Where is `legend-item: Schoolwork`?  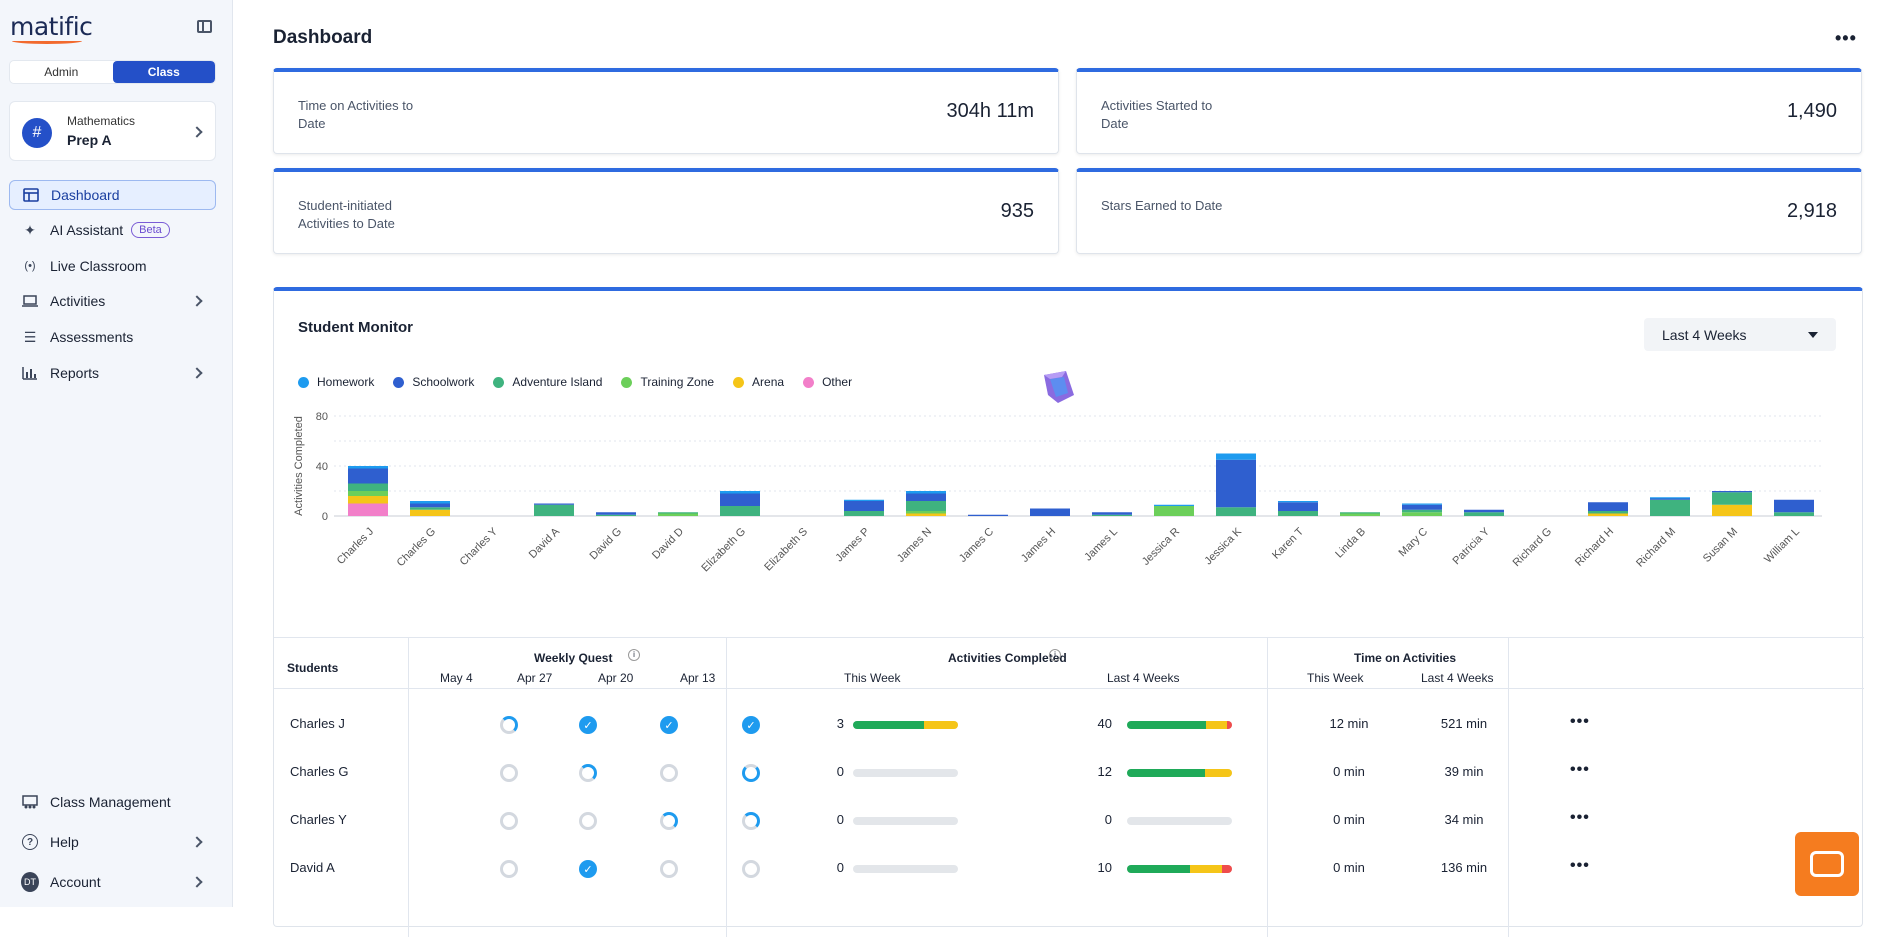
legend-item: Schoolwork is located at coordinates (433, 382).